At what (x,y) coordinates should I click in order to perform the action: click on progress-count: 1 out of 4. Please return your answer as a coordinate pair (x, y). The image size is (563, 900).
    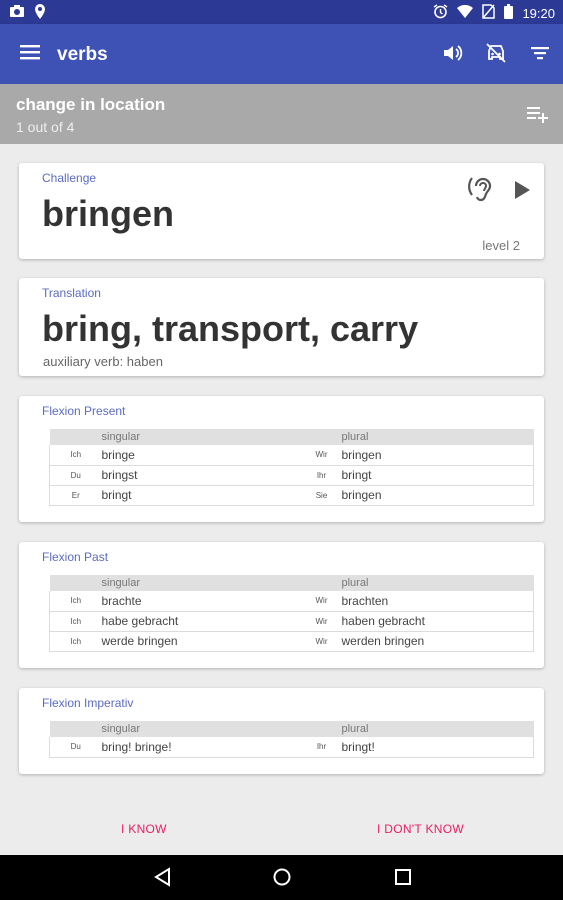
    Looking at the image, I should click on (45, 127).